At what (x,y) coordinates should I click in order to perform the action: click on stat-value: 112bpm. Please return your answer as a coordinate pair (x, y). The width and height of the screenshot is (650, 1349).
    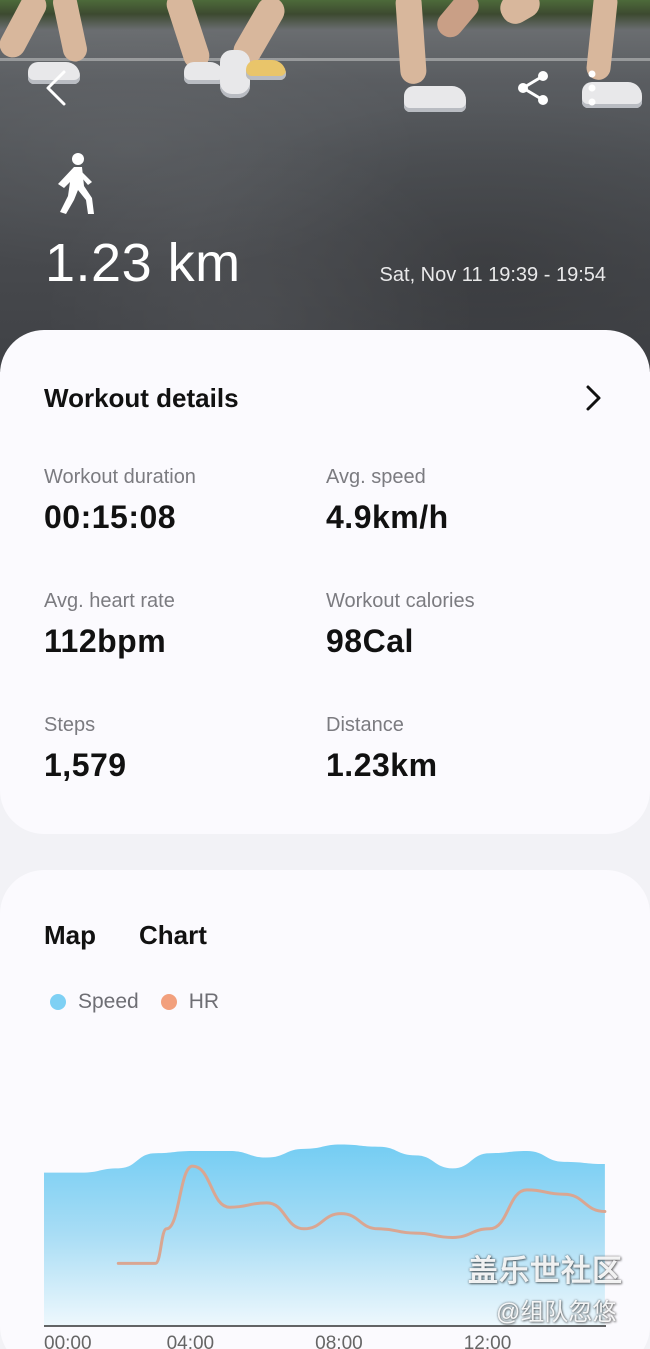
    Looking at the image, I should click on (105, 641).